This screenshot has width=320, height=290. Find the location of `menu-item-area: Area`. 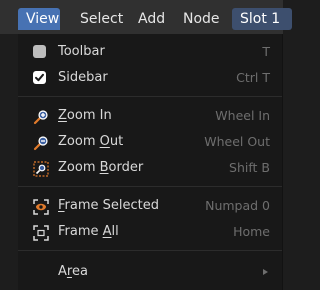

menu-item-area: Area is located at coordinates (150, 272).